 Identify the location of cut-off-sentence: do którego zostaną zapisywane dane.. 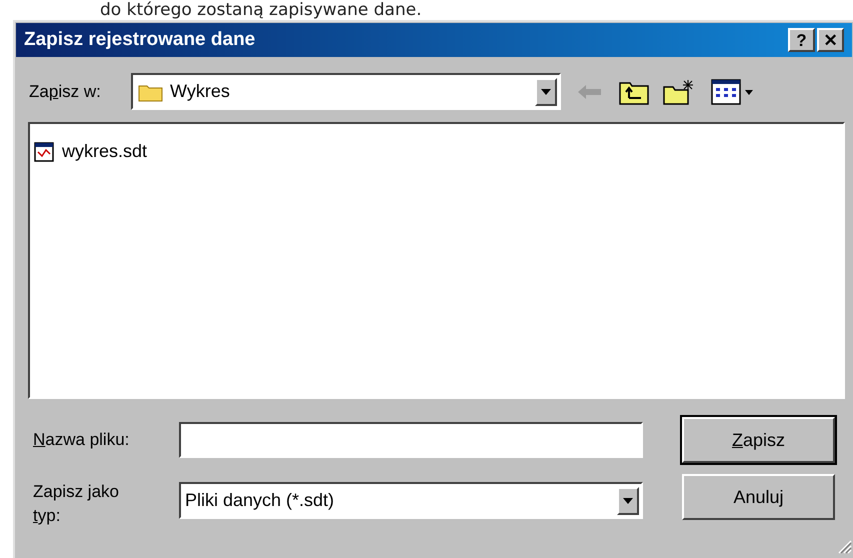
(261, 10).